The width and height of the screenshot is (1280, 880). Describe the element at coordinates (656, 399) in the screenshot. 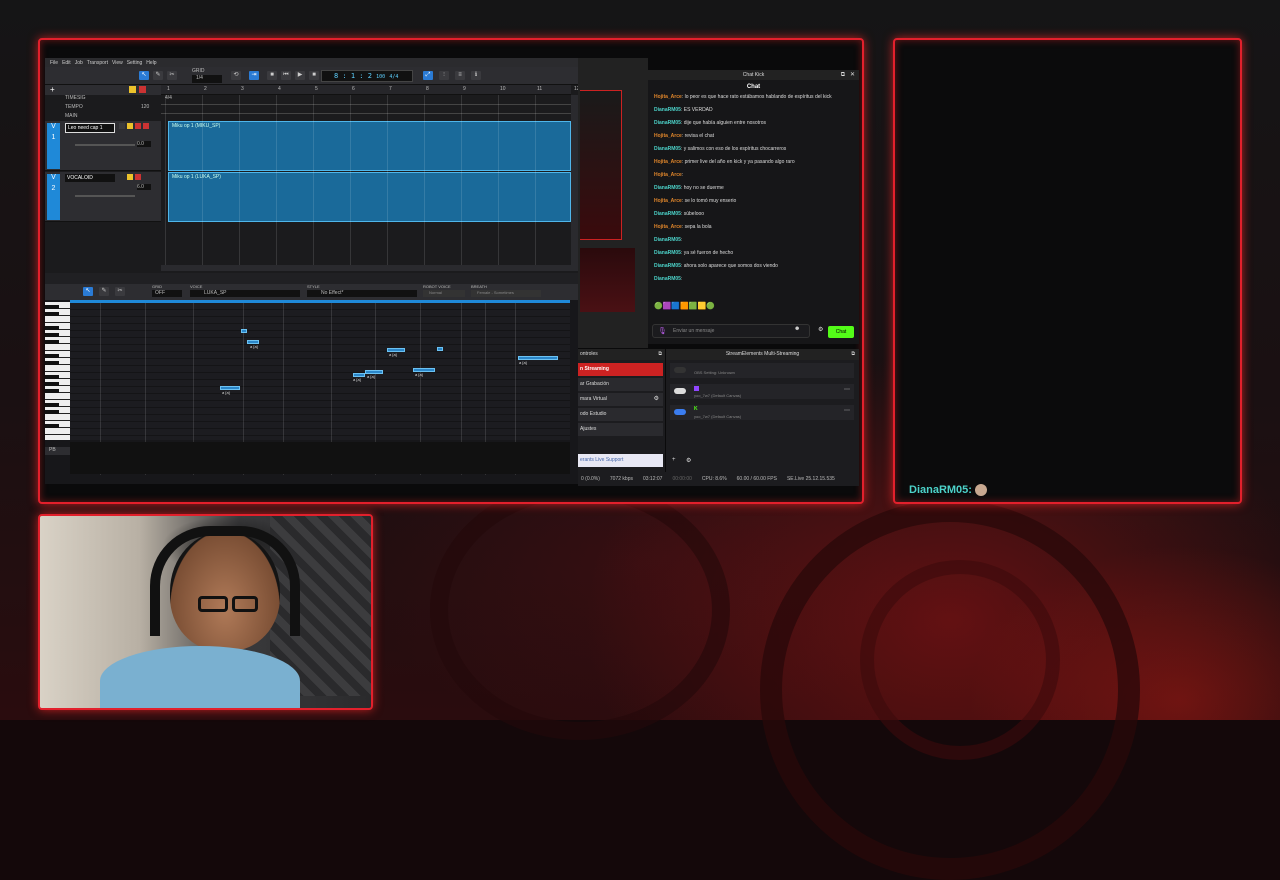

I see `gear-icon: ⚙` at that location.